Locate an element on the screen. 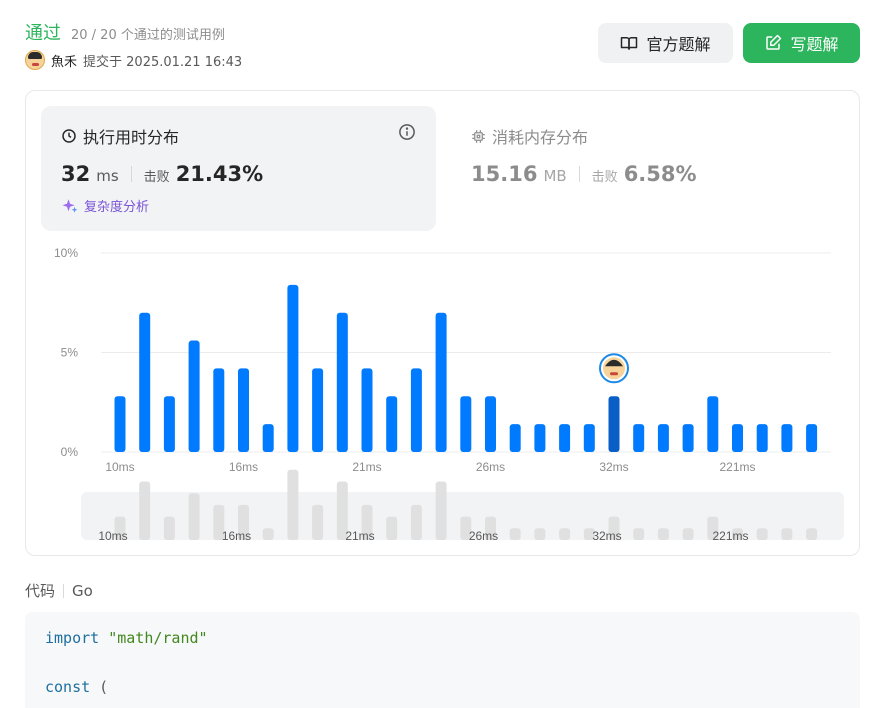 This screenshot has height=708, width=885. submitter-info: 魚禾 提交于 2025.01.21 16:43 is located at coordinates (133, 60).